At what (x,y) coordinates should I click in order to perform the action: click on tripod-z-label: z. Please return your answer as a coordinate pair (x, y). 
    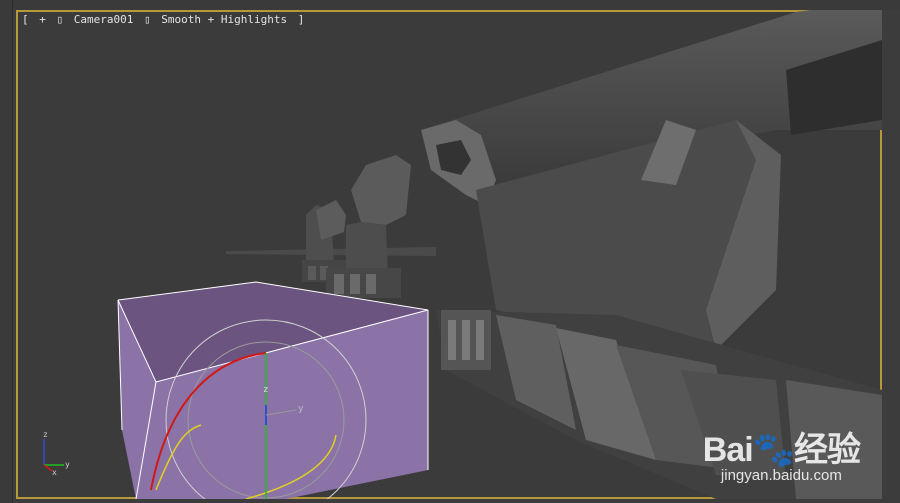
    Looking at the image, I should click on (45, 434).